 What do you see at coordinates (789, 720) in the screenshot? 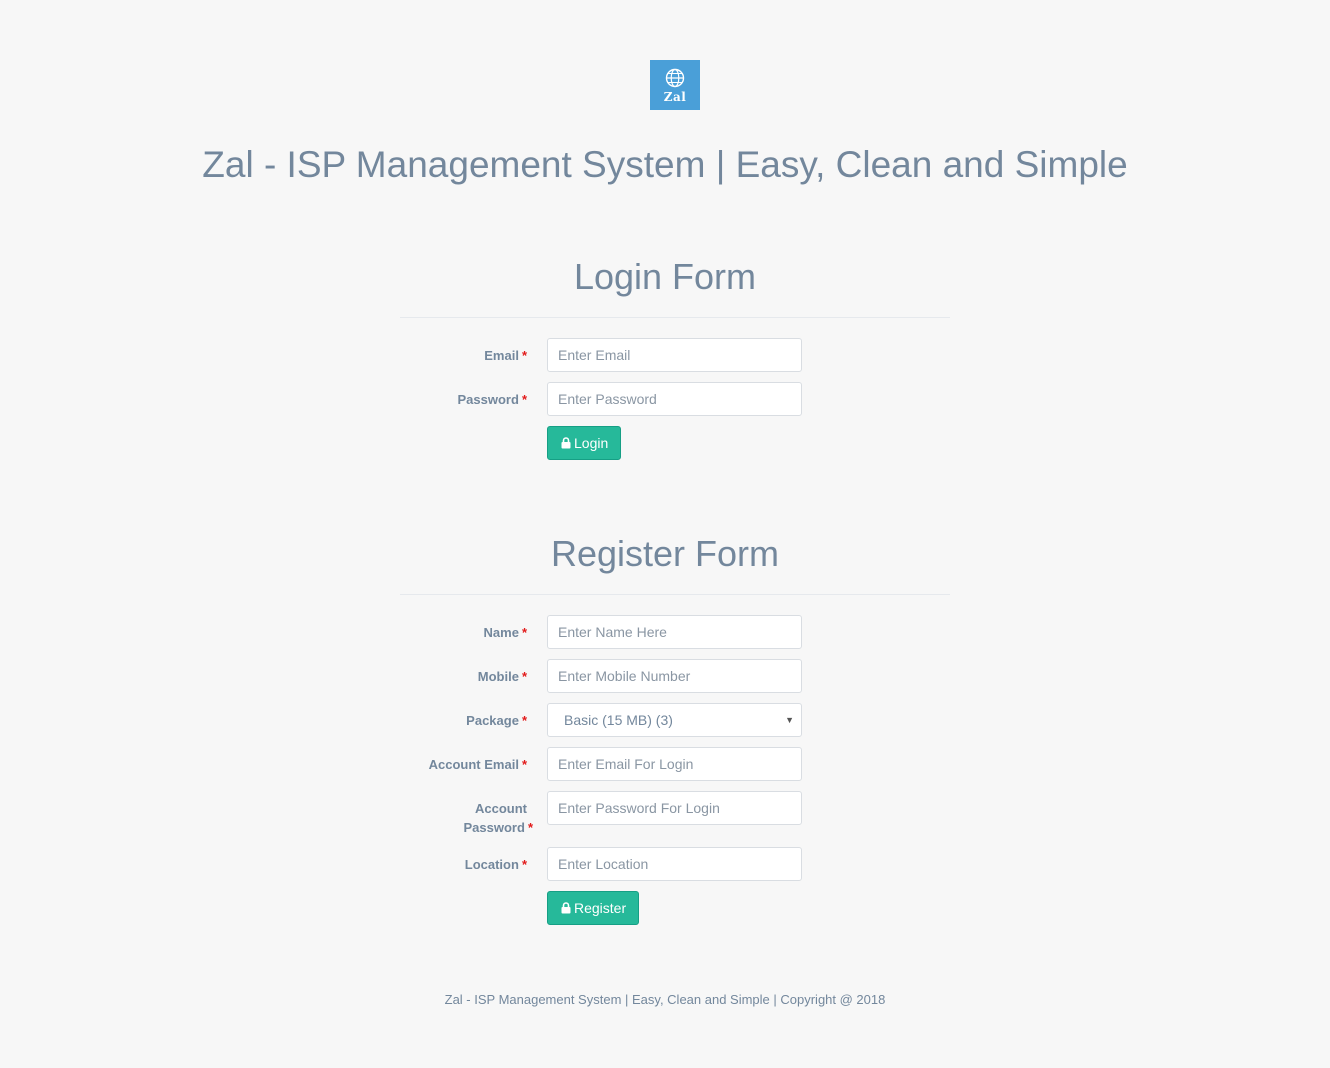
I see `chevron-down-icon: ▼` at bounding box center [789, 720].